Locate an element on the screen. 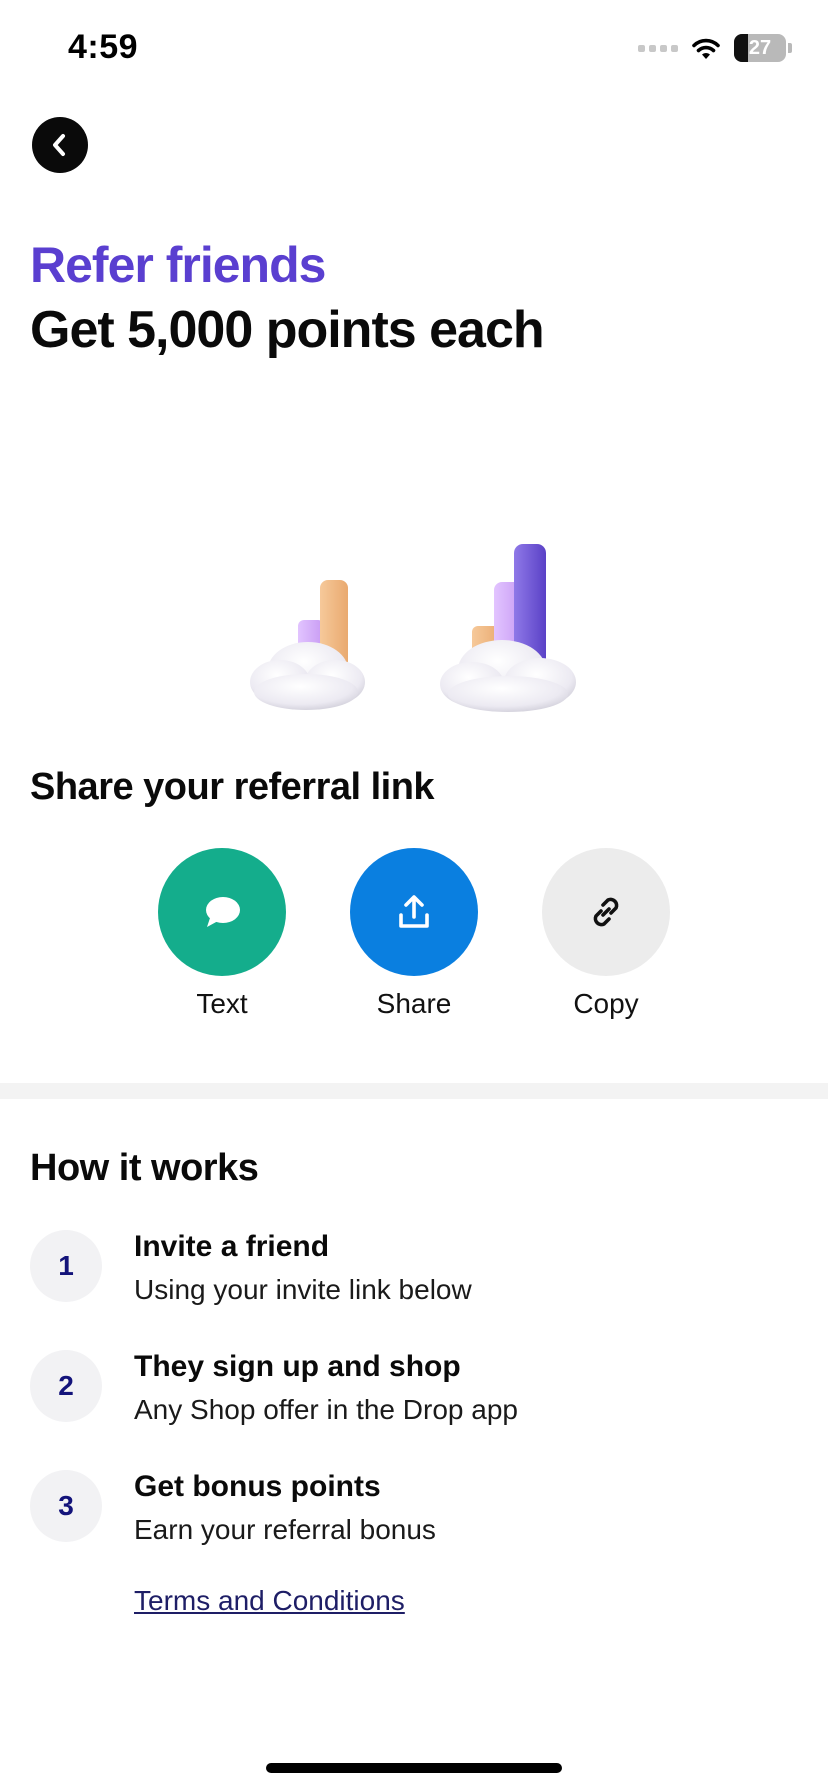 The image size is (828, 1792). cellular-signal-icon is located at coordinates (658, 48).